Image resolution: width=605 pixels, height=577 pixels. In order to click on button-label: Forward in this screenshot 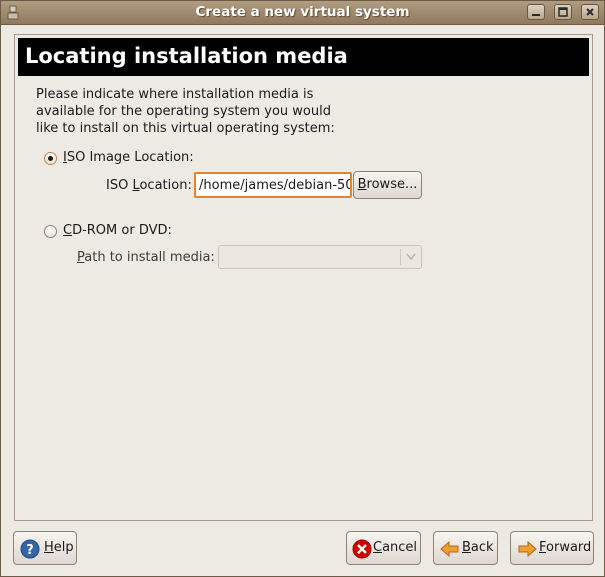, I will do `click(565, 548)`.